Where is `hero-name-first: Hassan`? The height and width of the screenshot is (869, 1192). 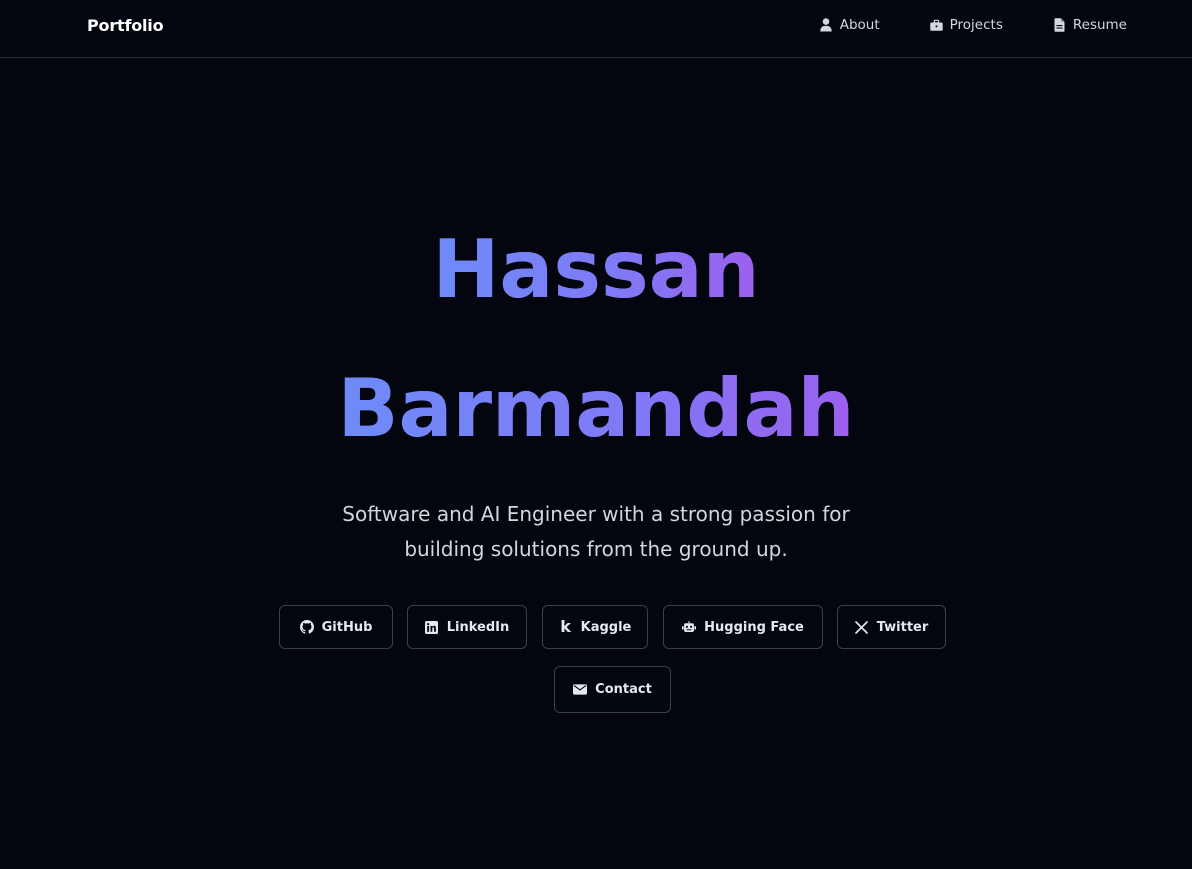
hero-name-first: Hassan is located at coordinates (596, 270).